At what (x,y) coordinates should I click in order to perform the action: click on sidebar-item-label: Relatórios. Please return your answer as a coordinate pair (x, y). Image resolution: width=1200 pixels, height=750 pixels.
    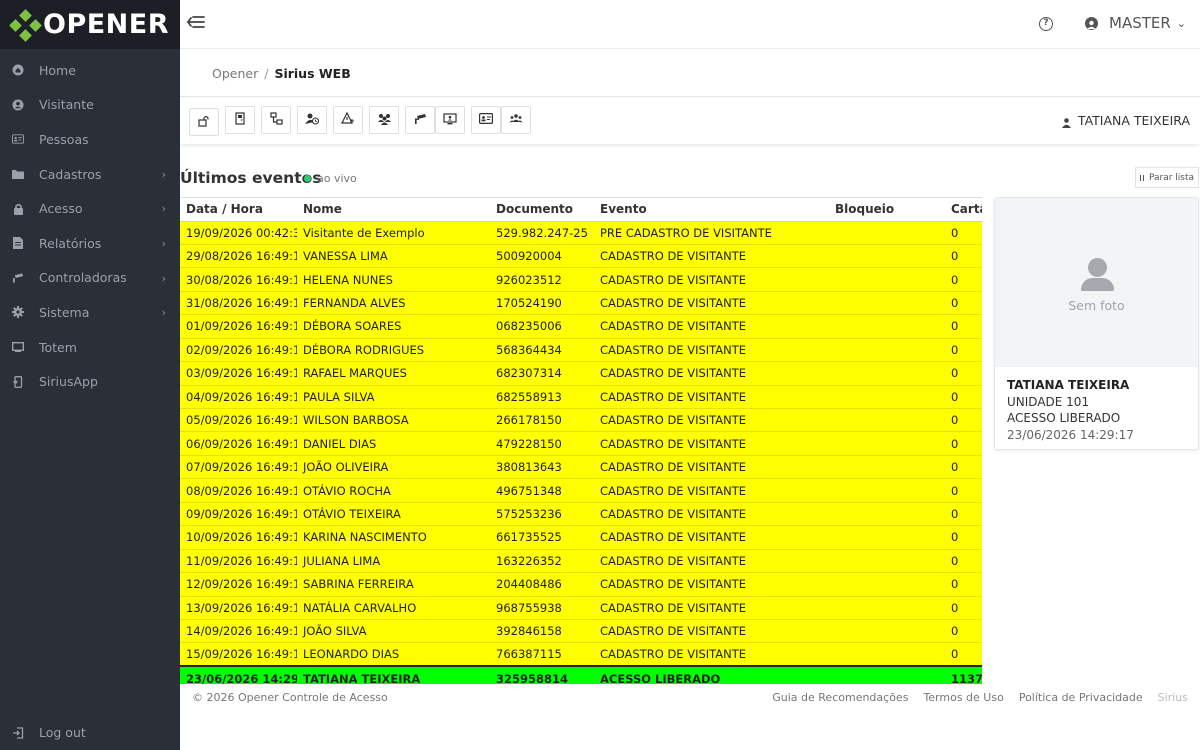
    Looking at the image, I should click on (70, 243).